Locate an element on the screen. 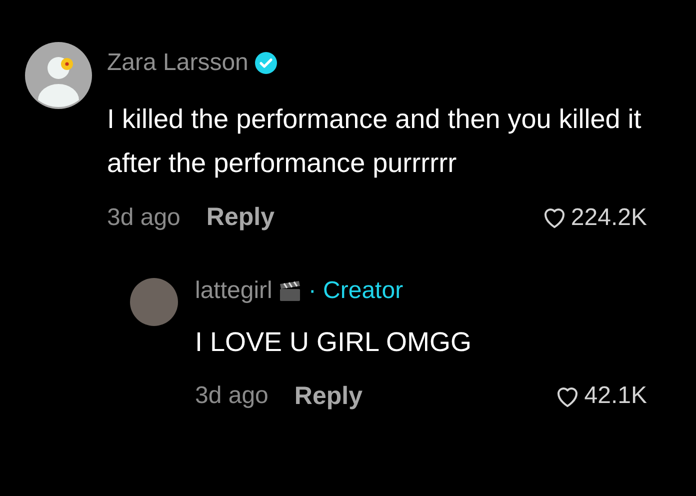 The image size is (696, 496). comment-text: I killed the performance and then you killed it after the performance purrrrrr is located at coordinates (374, 141).